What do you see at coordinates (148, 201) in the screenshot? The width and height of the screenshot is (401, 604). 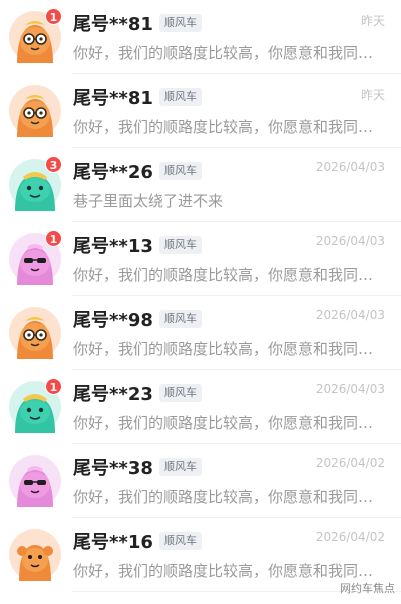 I see `message-preview: 巷子里面太绕了进不来` at bounding box center [148, 201].